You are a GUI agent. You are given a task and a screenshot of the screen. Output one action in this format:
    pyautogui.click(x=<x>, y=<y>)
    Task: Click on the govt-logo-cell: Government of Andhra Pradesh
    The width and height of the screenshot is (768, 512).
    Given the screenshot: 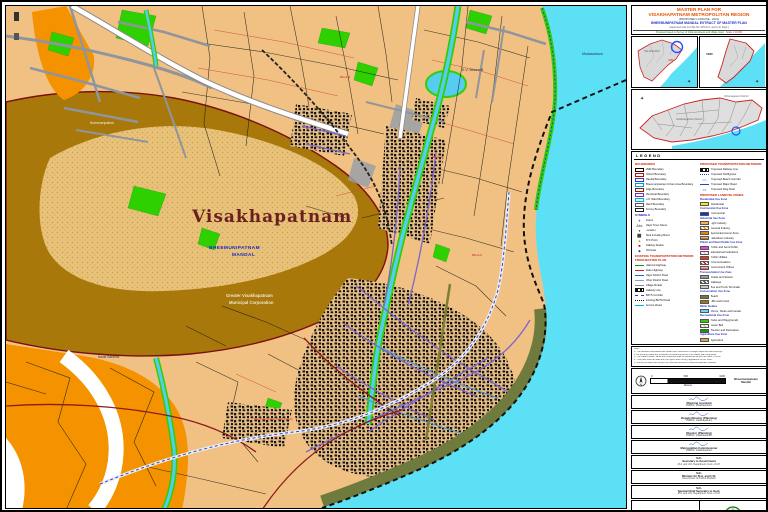 What is the action you would take?
    pyautogui.click(x=732, y=504)
    